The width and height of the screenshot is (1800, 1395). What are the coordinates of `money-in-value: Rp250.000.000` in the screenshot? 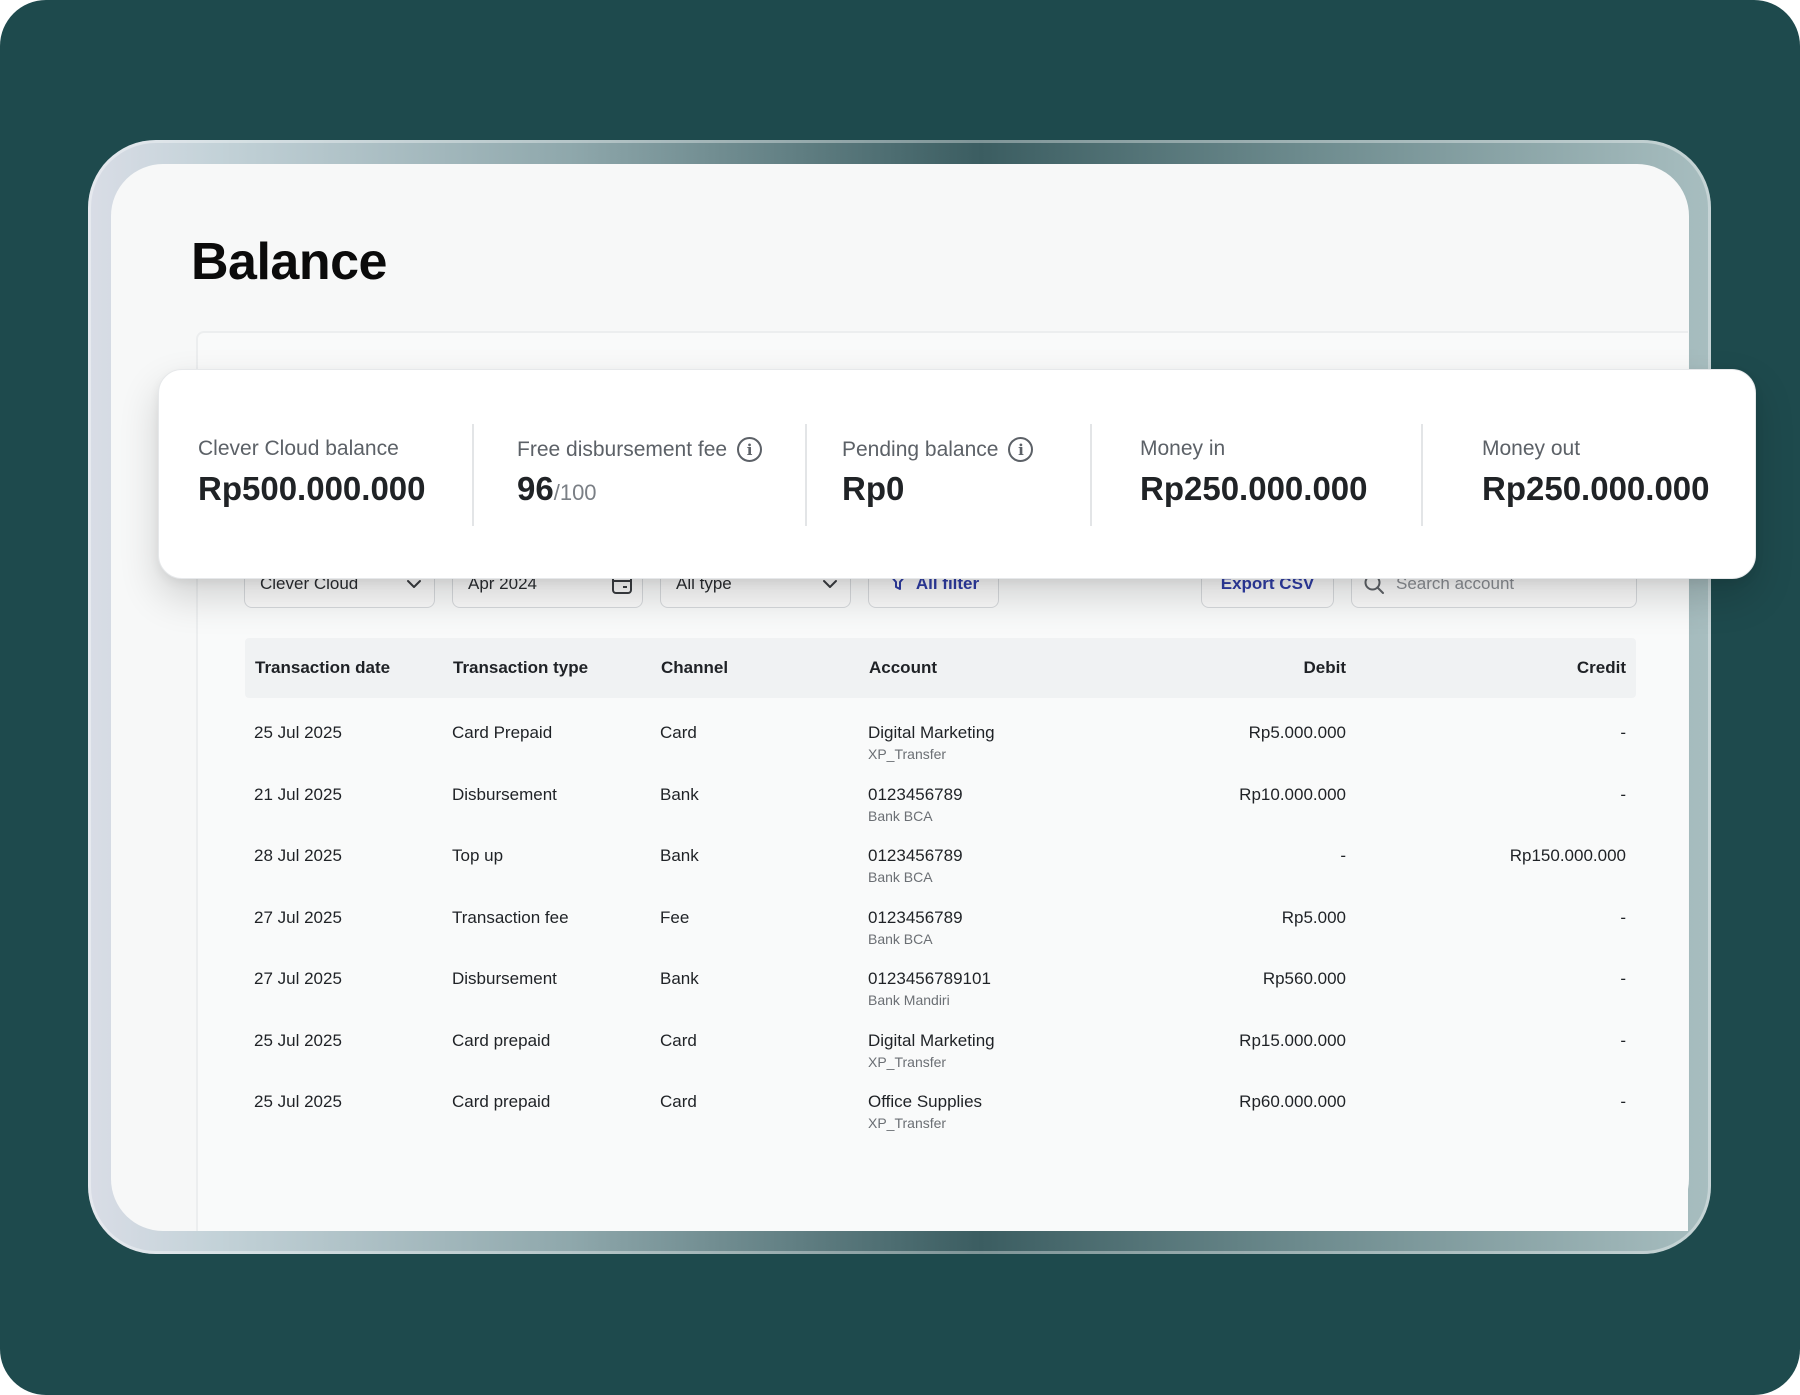 It's located at (1254, 488).